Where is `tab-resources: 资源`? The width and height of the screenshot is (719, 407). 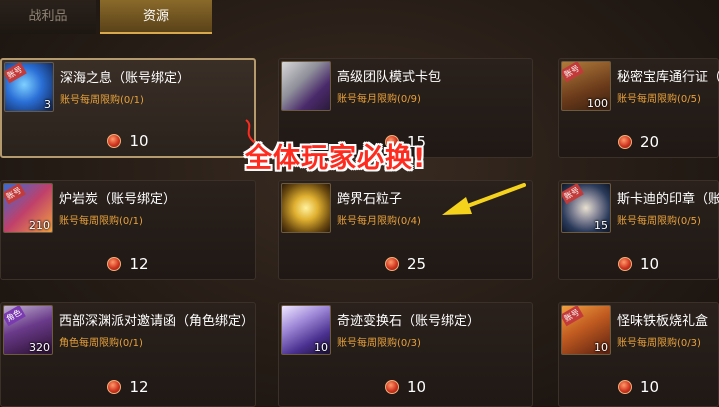
tab-resources: 资源 is located at coordinates (156, 17).